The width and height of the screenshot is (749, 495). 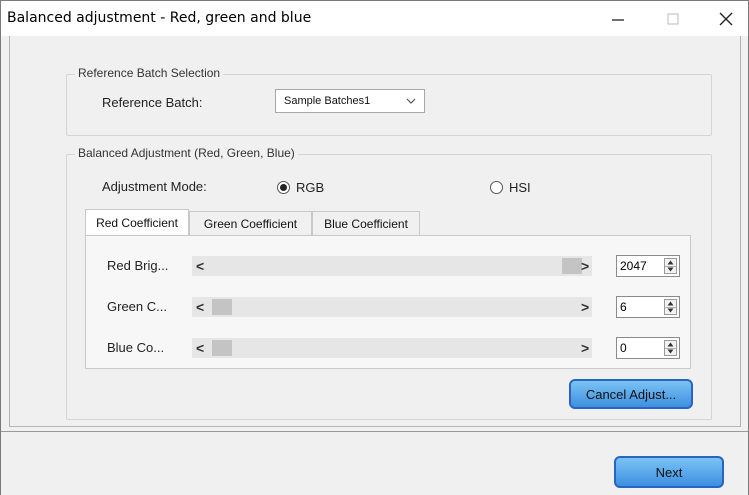 What do you see at coordinates (374, 463) in the screenshot?
I see `footer-bar: Next` at bounding box center [374, 463].